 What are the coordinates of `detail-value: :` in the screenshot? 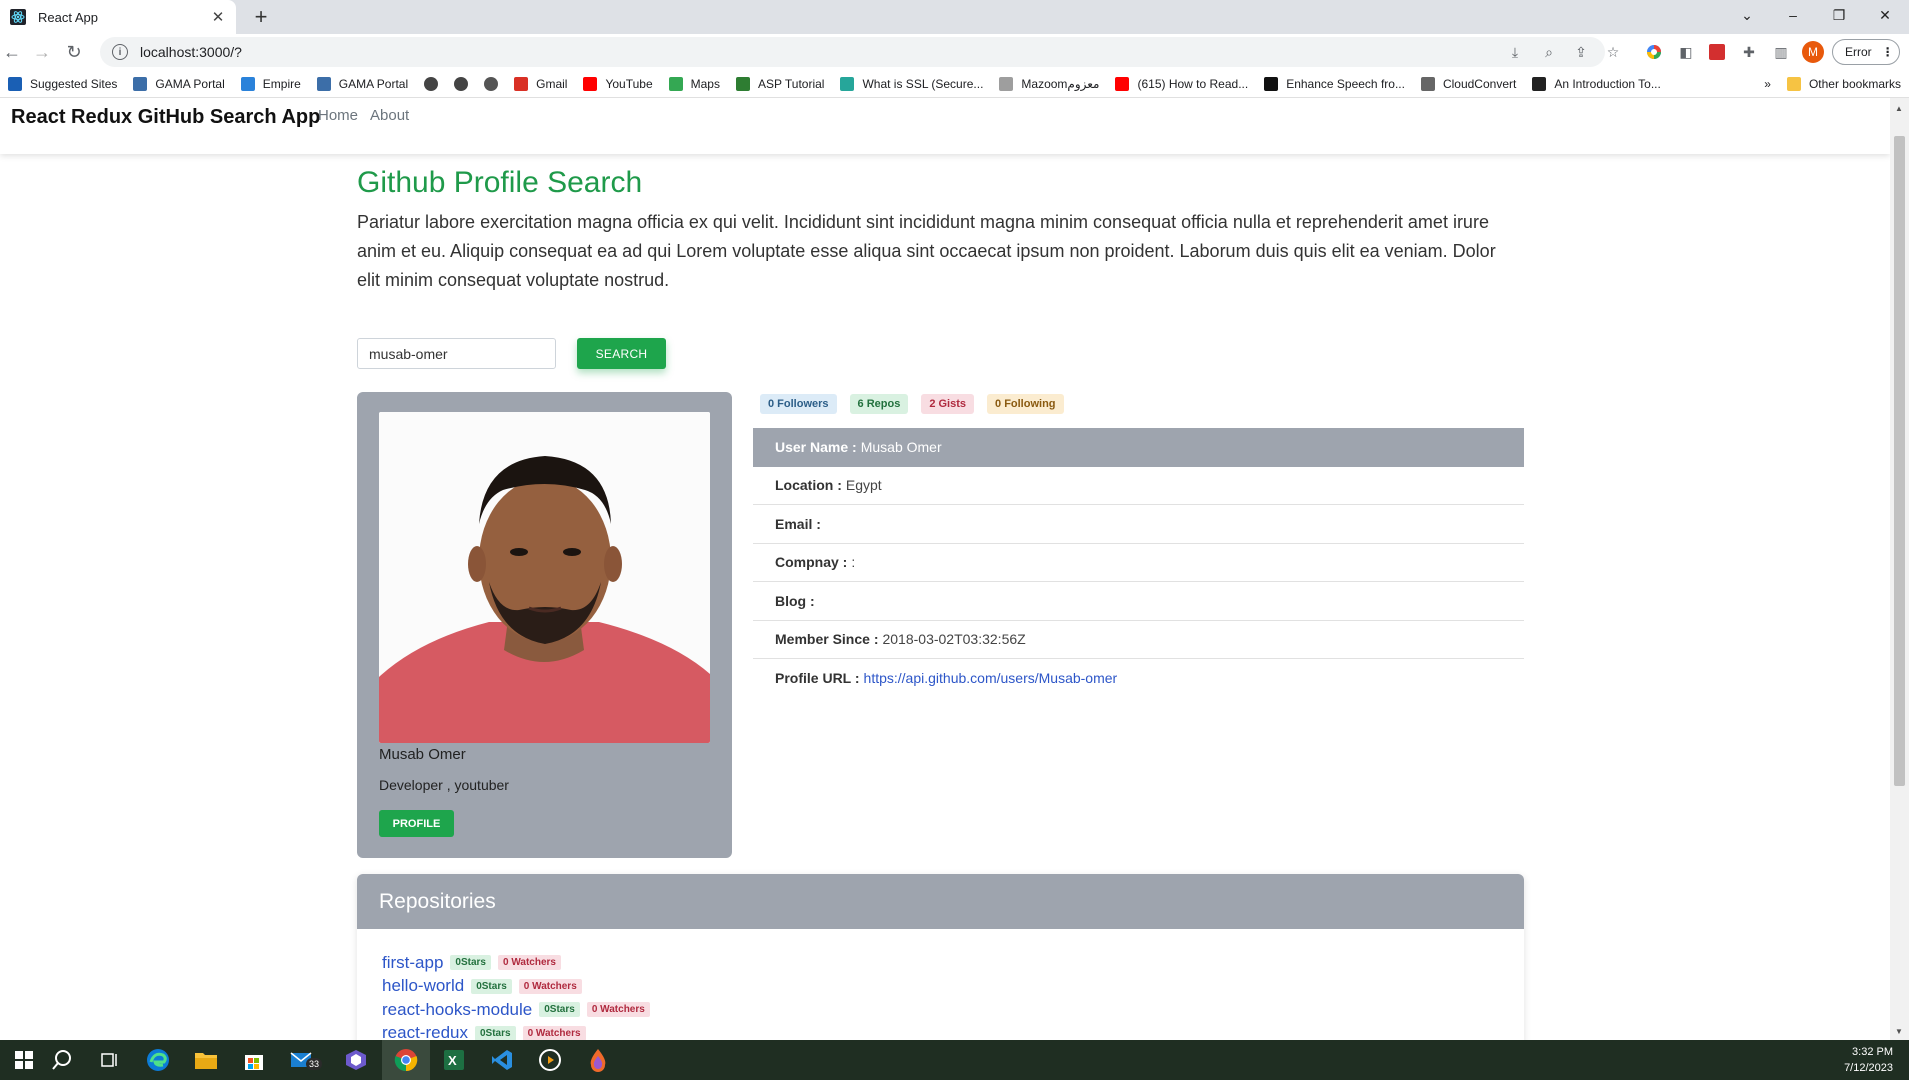 It's located at (853, 562).